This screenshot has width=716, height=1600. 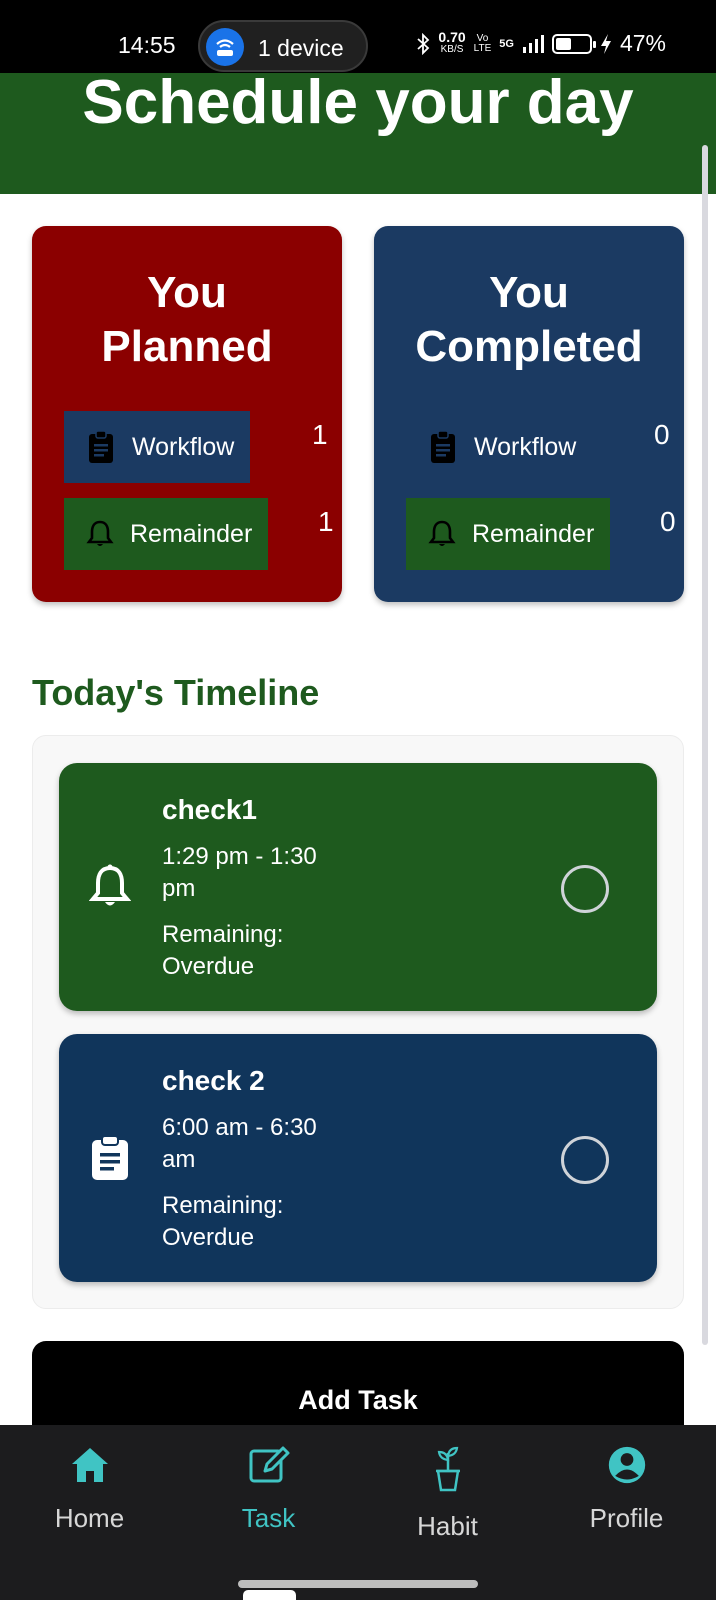 I want to click on status-bar: 14:55 1 device 0.70 KB/S Vo LTE 5G 47%, so click(x=358, y=36).